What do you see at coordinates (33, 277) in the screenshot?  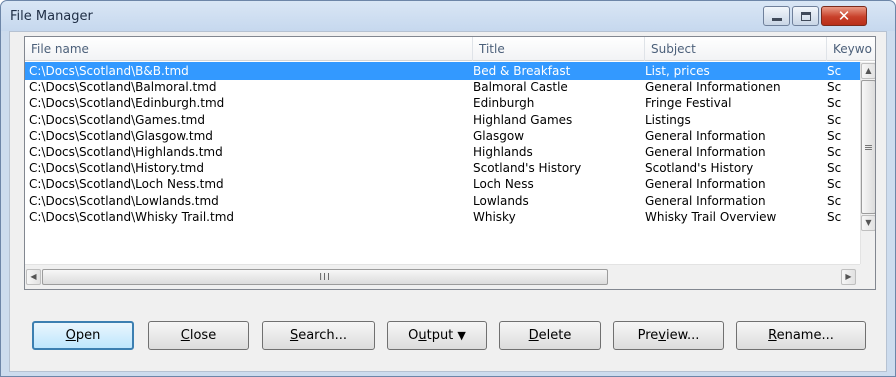 I see `scroll-left-button: ◀` at bounding box center [33, 277].